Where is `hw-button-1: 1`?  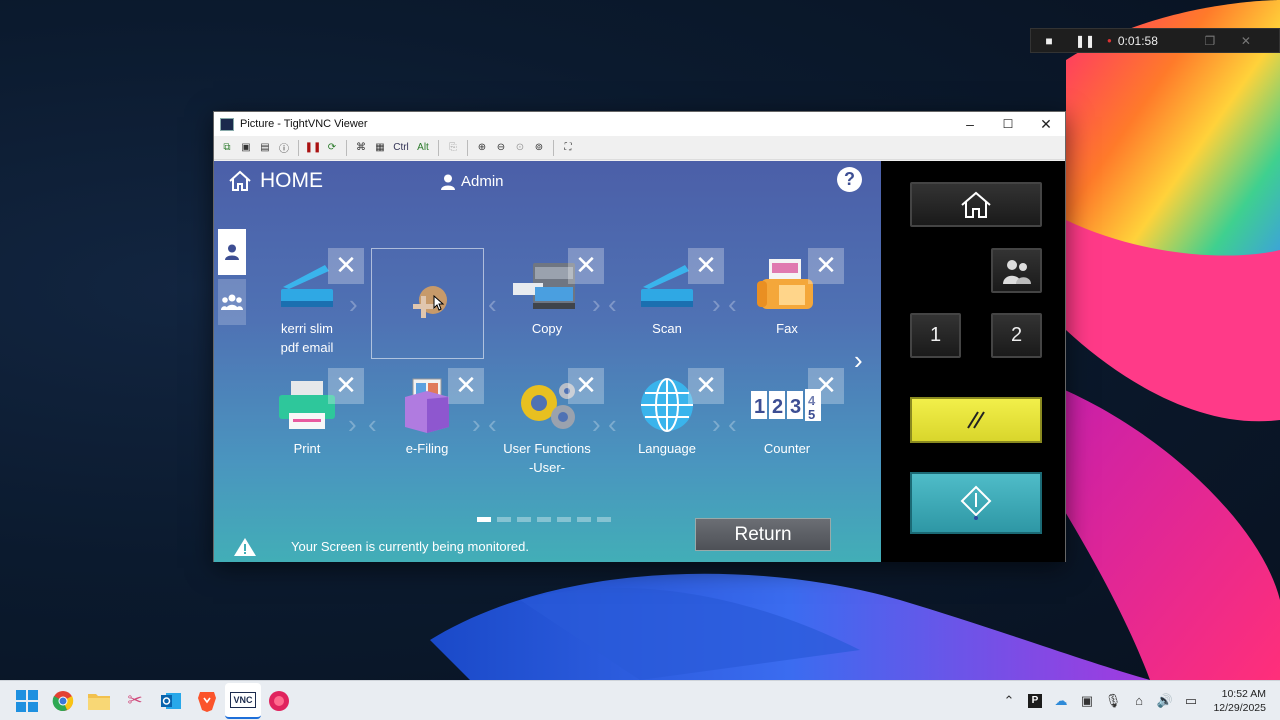 hw-button-1: 1 is located at coordinates (935, 335).